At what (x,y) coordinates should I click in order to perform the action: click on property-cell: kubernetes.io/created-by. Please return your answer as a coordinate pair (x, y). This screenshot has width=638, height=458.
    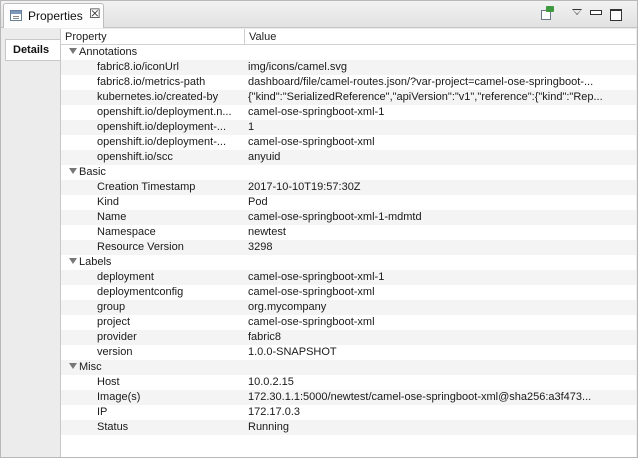
    Looking at the image, I should click on (158, 97).